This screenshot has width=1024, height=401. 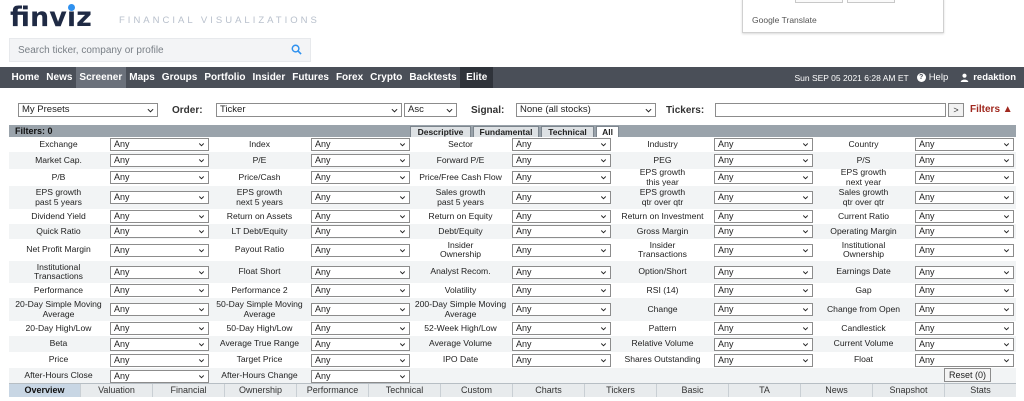 What do you see at coordinates (225, 77) in the screenshot?
I see `nav-item-portfolio: Portfolio` at bounding box center [225, 77].